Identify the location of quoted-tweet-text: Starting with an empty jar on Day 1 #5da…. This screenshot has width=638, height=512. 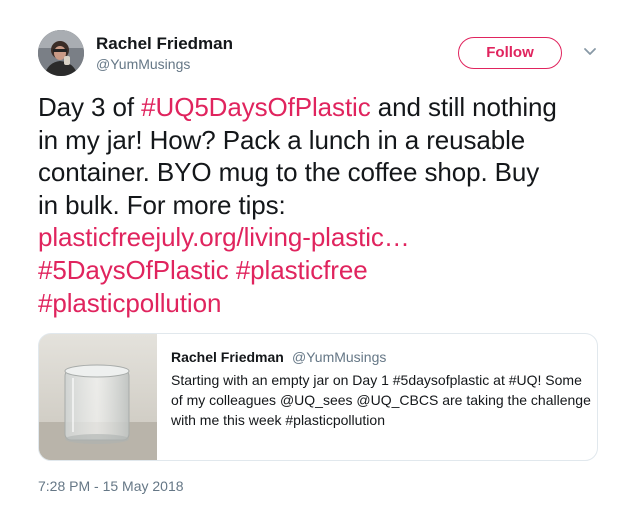
(381, 400).